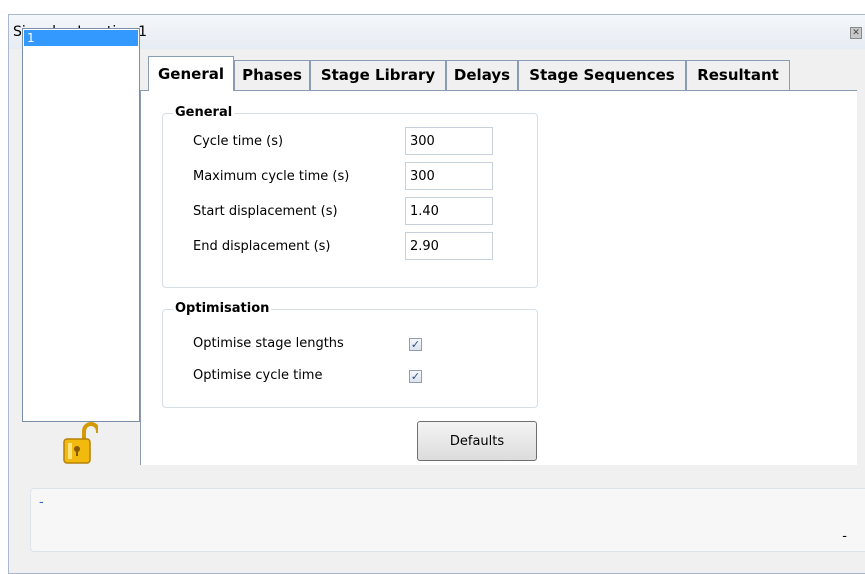 This screenshot has width=865, height=574. What do you see at coordinates (191, 73) in the screenshot?
I see `tab-general: General` at bounding box center [191, 73].